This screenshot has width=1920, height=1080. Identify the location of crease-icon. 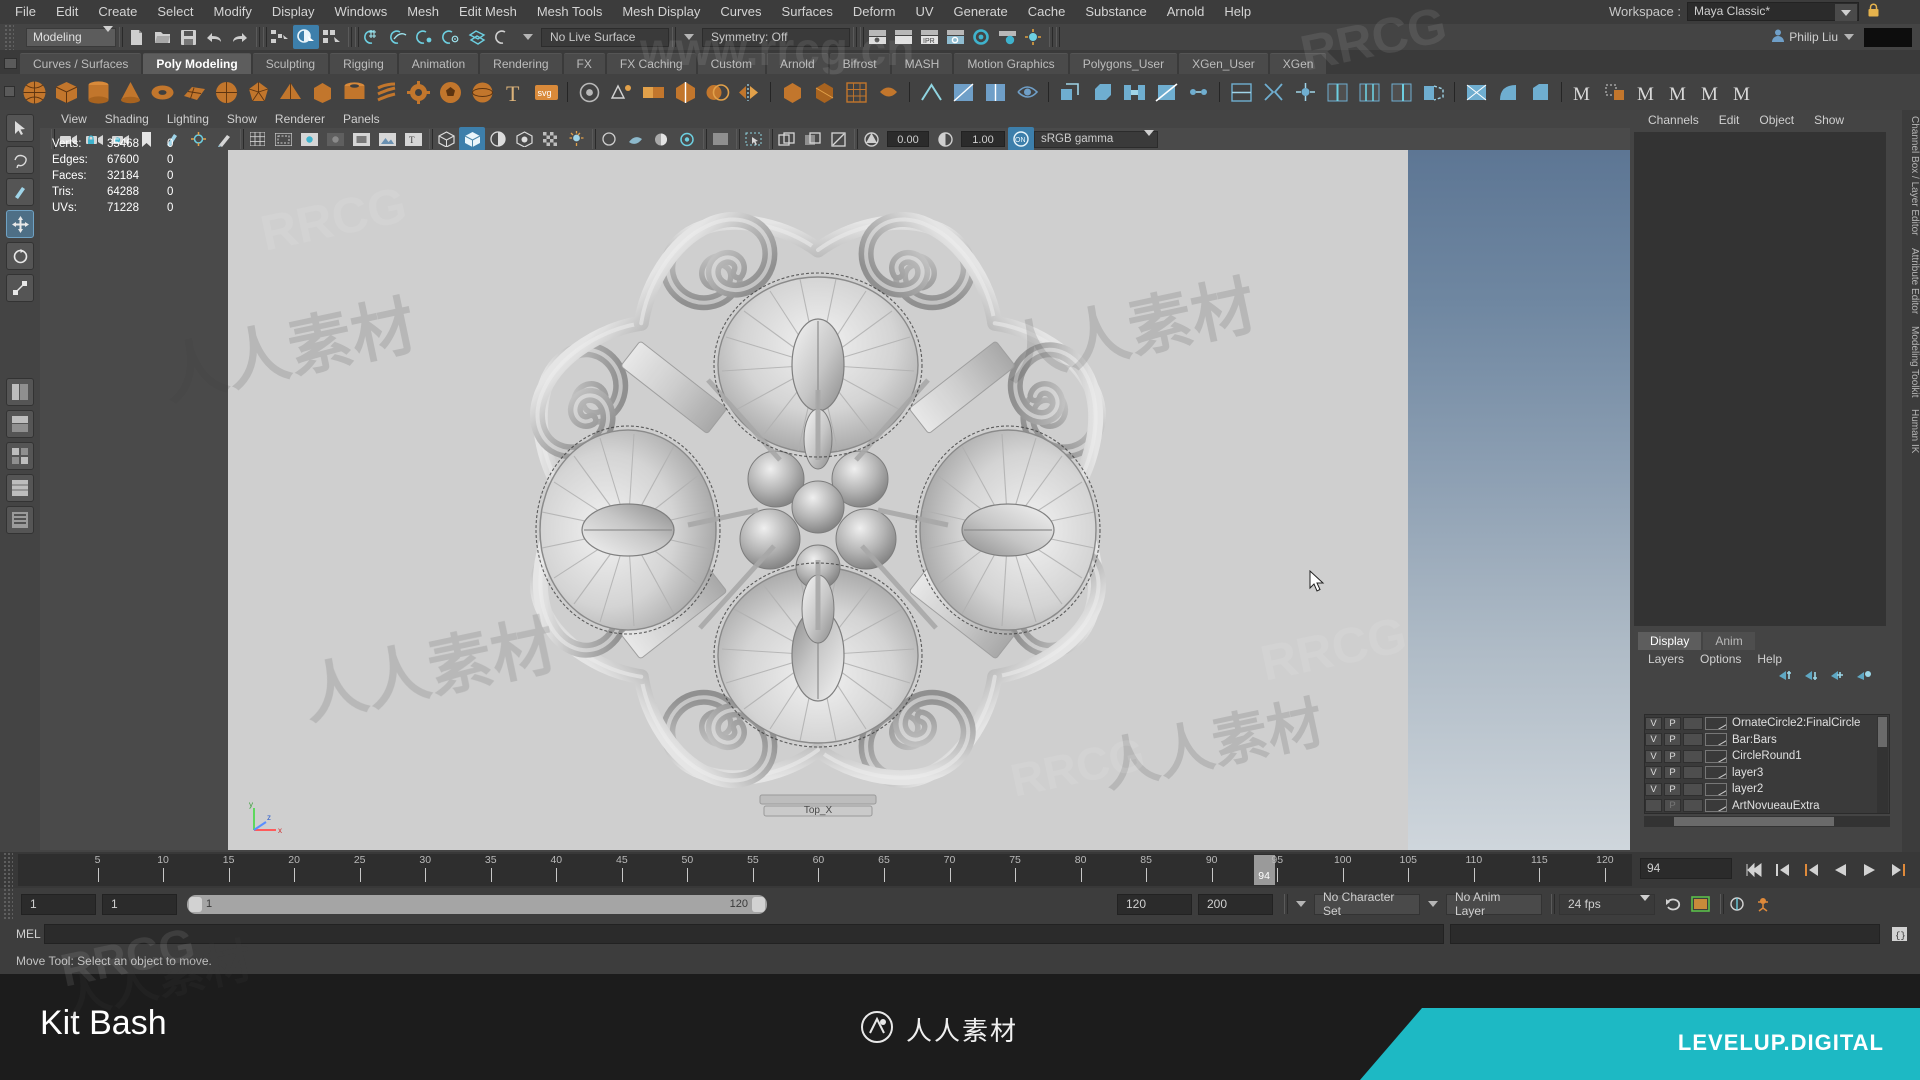
(931, 92).